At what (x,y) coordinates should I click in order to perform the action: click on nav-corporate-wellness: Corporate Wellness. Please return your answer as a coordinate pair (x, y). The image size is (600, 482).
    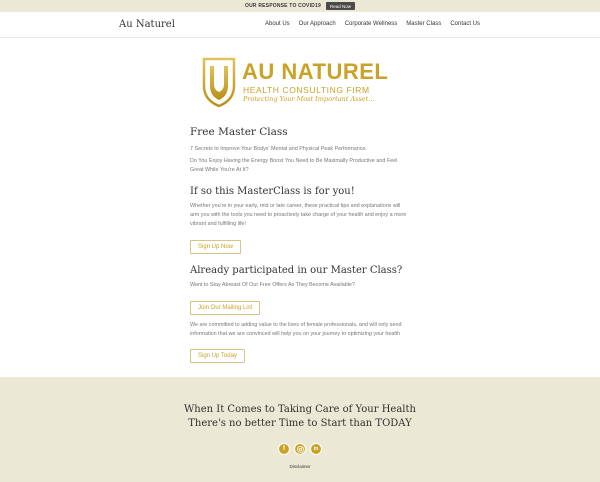
    Looking at the image, I should click on (371, 24).